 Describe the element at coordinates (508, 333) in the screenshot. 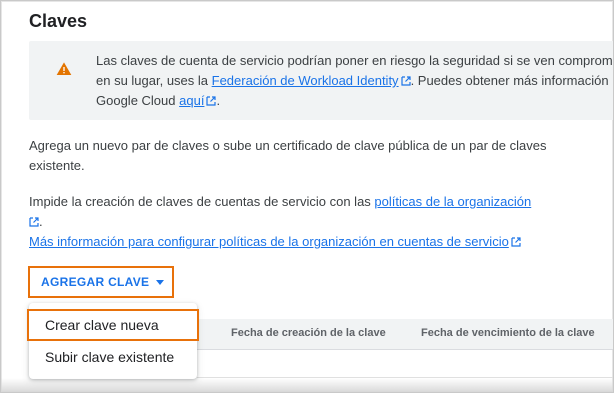

I see `column-expiration-date: Fecha de vencimiento de la clave` at that location.